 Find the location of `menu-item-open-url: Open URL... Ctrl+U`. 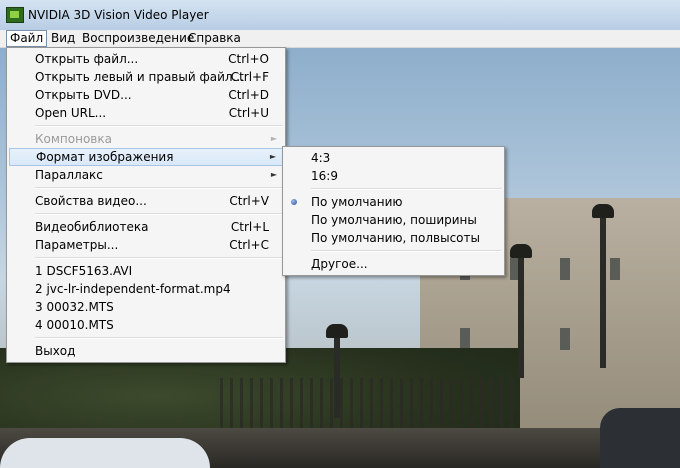

menu-item-open-url: Open URL... Ctrl+U is located at coordinates (146, 113).